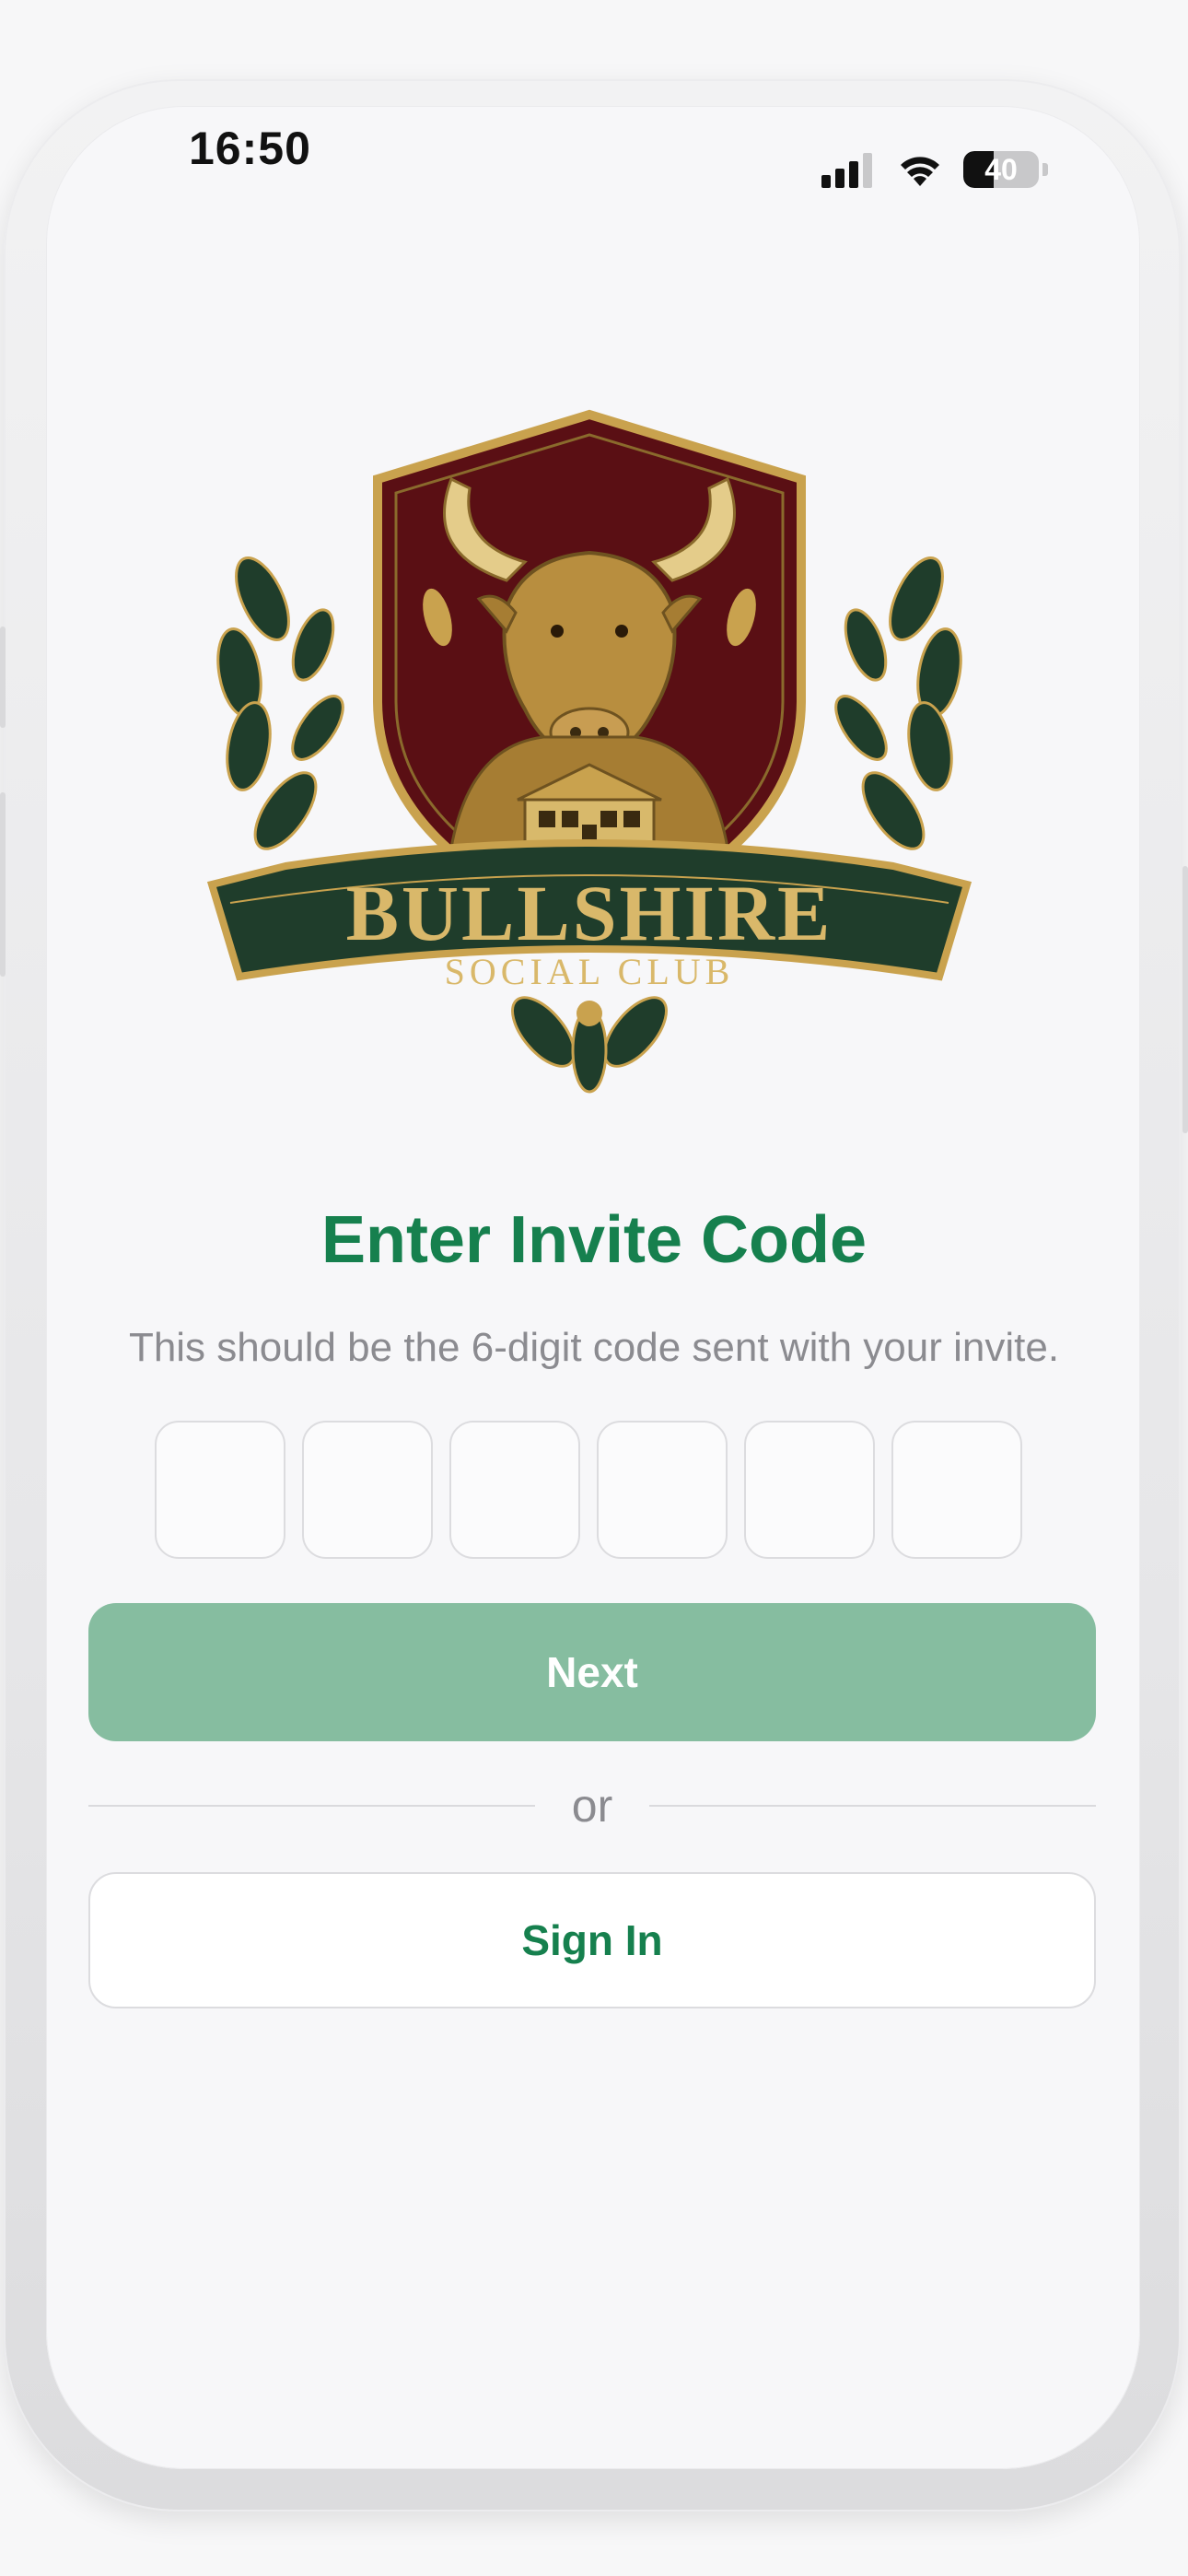  I want to click on phone-side-button-right, so click(1185, 1000).